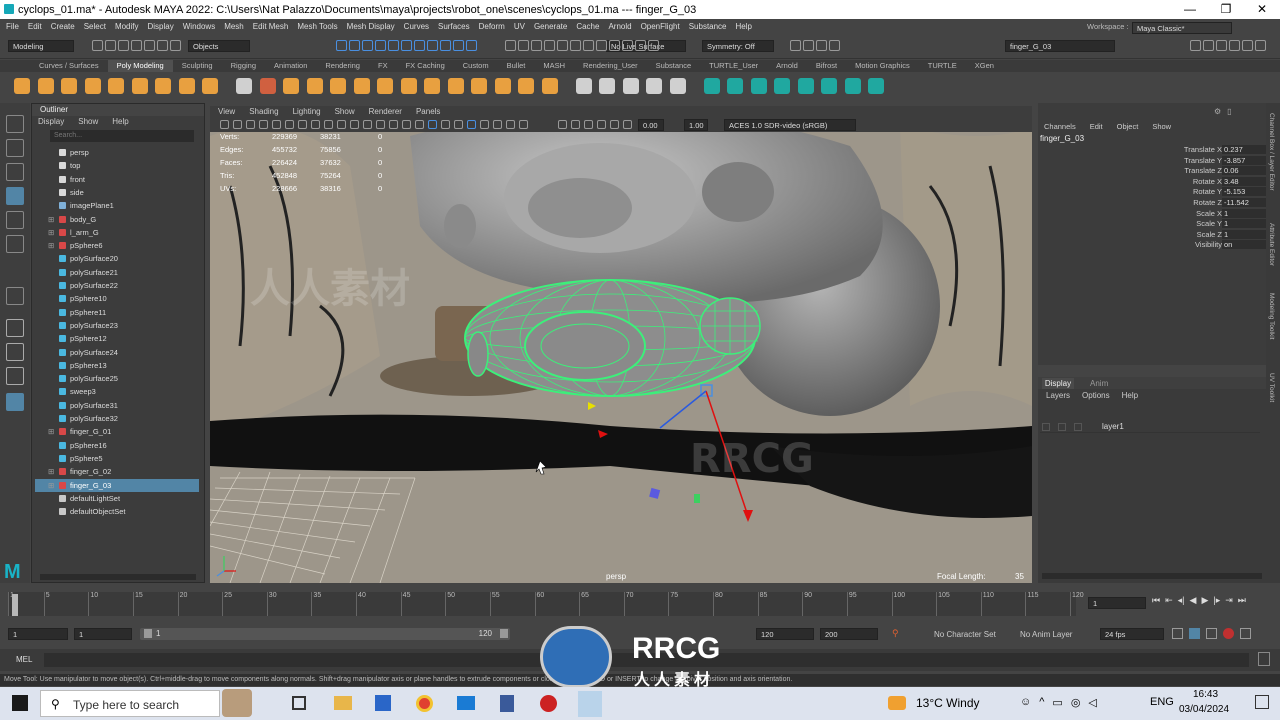 This screenshot has width=1280, height=720. I want to click on menu-help: Help, so click(744, 26).